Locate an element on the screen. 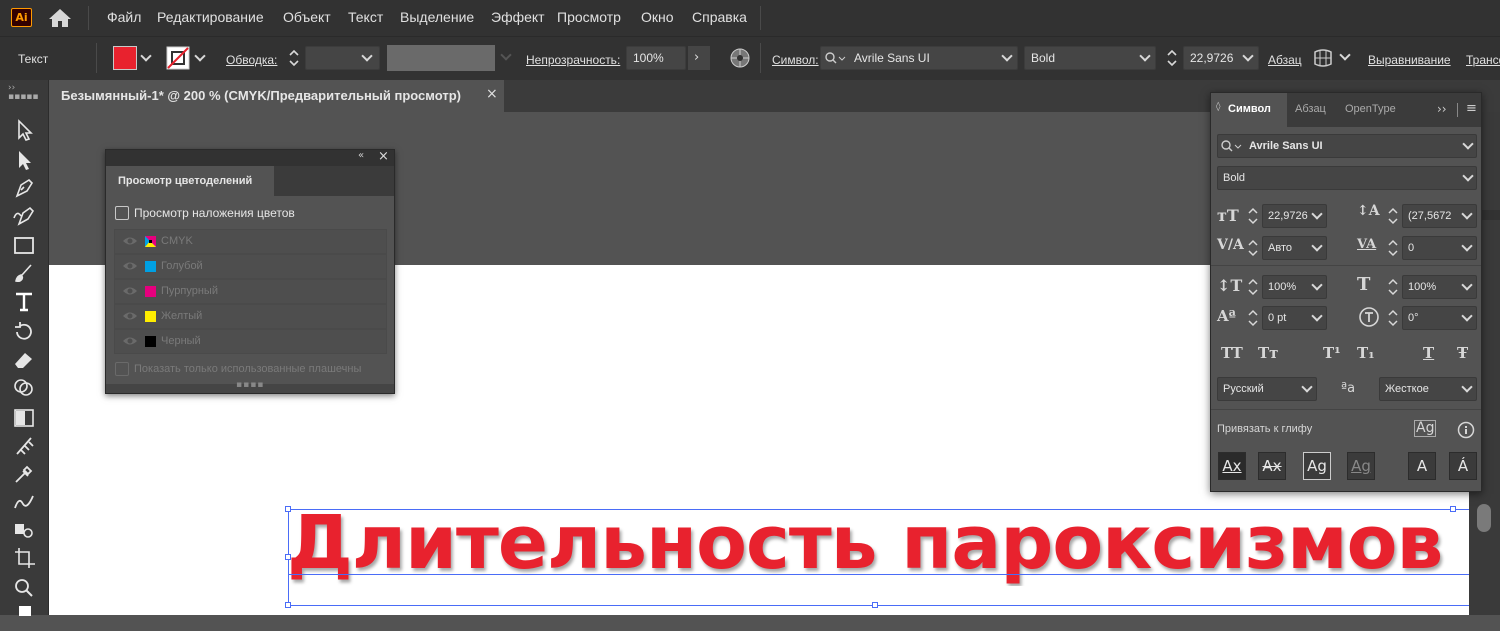 The image size is (1500, 631). snap-glyph-bounds-button: Ag is located at coordinates (1317, 466).